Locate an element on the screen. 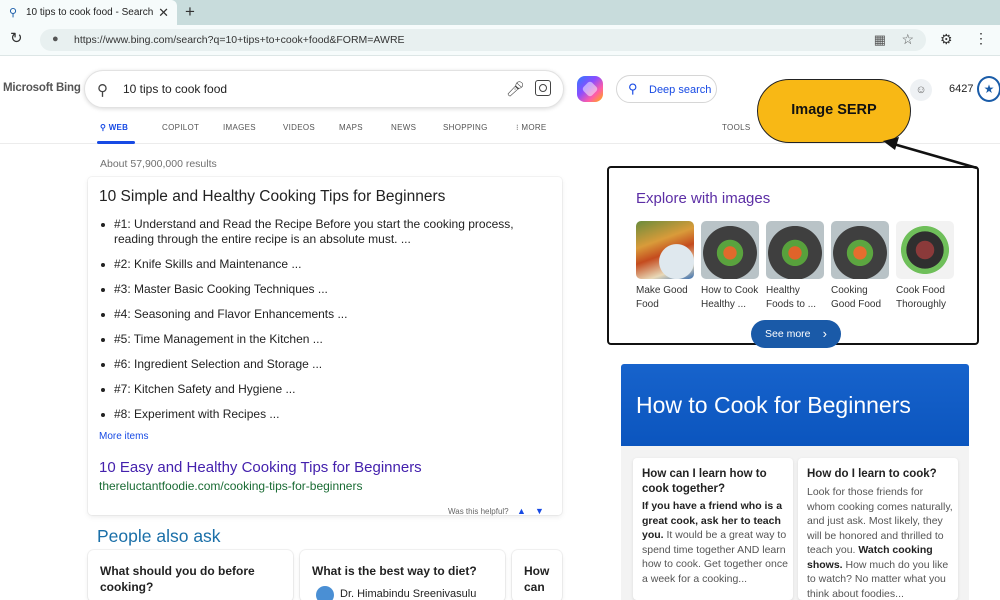 Image resolution: width=1000 pixels, height=600 pixels. scope-tools: TOOLS is located at coordinates (736, 127).